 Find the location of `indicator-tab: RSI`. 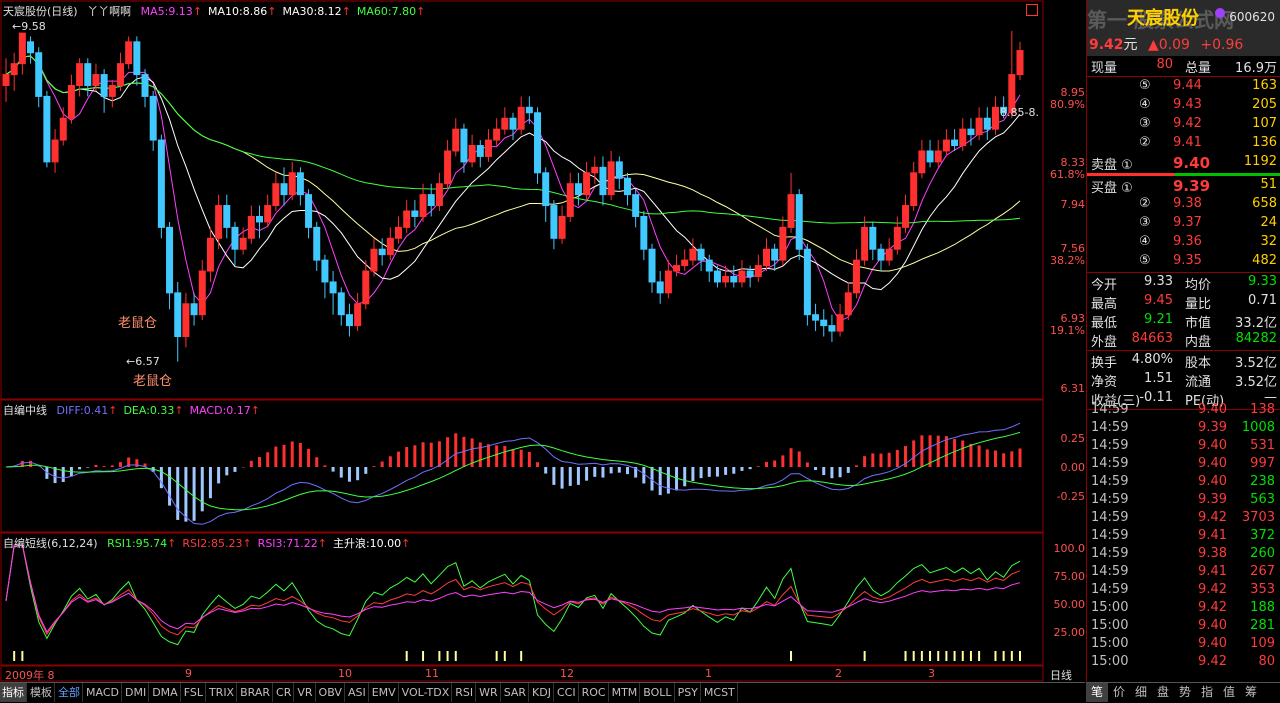

indicator-tab: RSI is located at coordinates (465, 692).